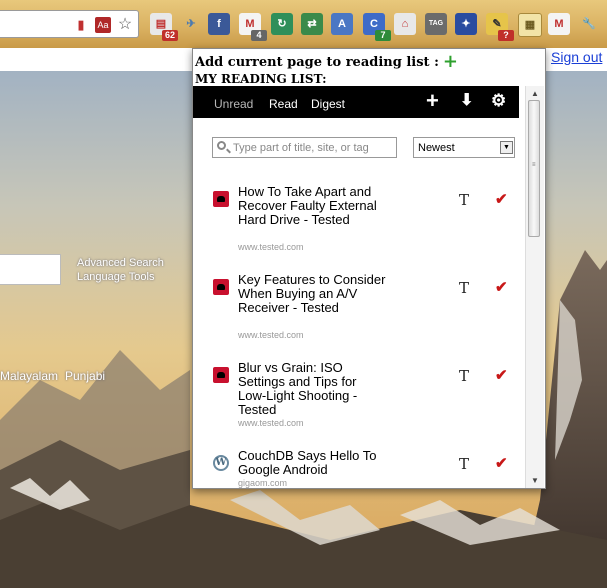  What do you see at coordinates (535, 480) in the screenshot?
I see `scroll-down-arrow-icon: ▼` at bounding box center [535, 480].